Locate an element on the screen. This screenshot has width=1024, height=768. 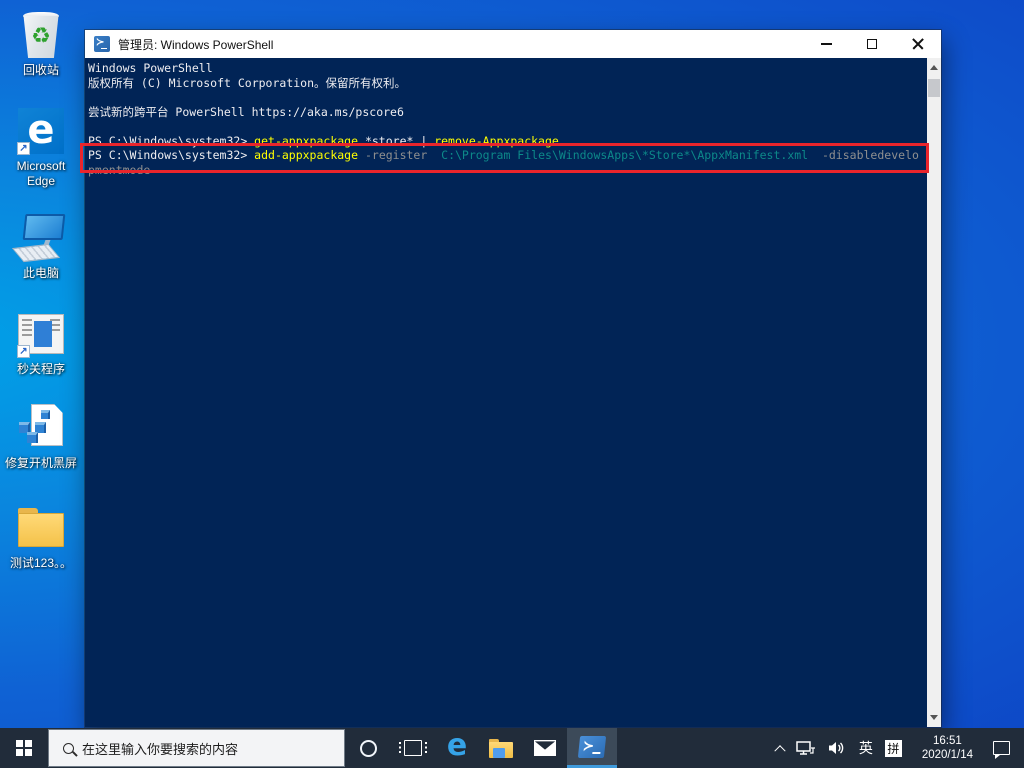
desktop-icon-seconds-close-app: ↗ 秒关程序 is located at coordinates (41, 343).